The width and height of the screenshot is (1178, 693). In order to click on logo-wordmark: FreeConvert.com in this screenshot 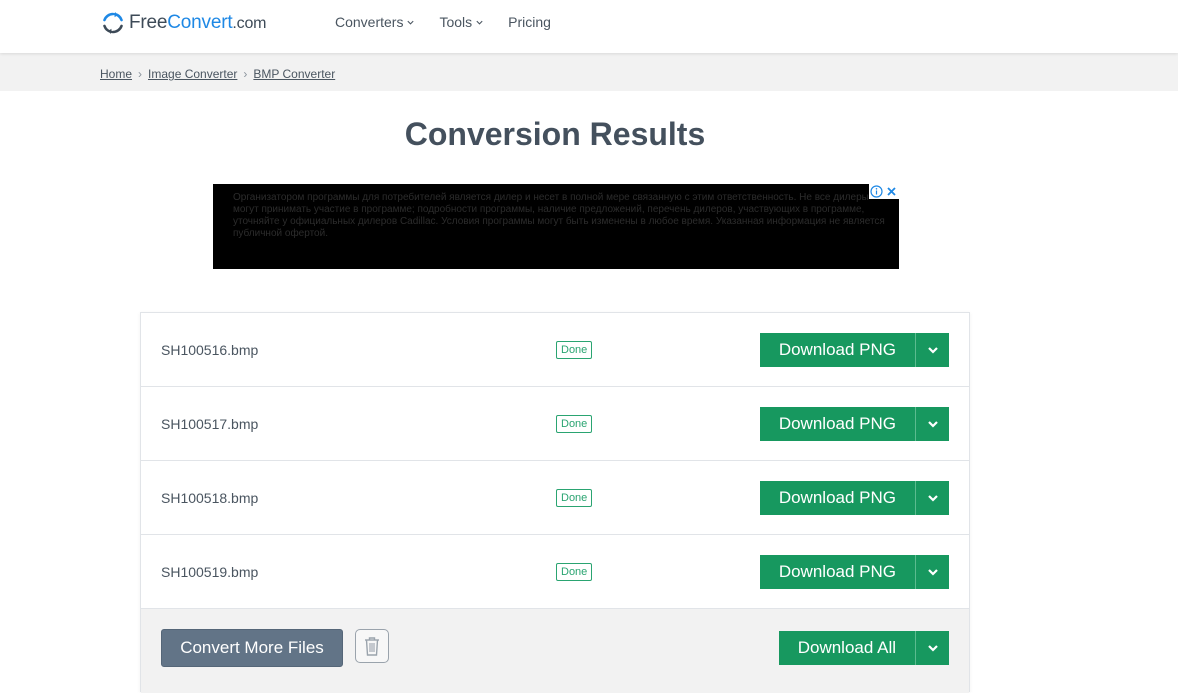, I will do `click(197, 23)`.